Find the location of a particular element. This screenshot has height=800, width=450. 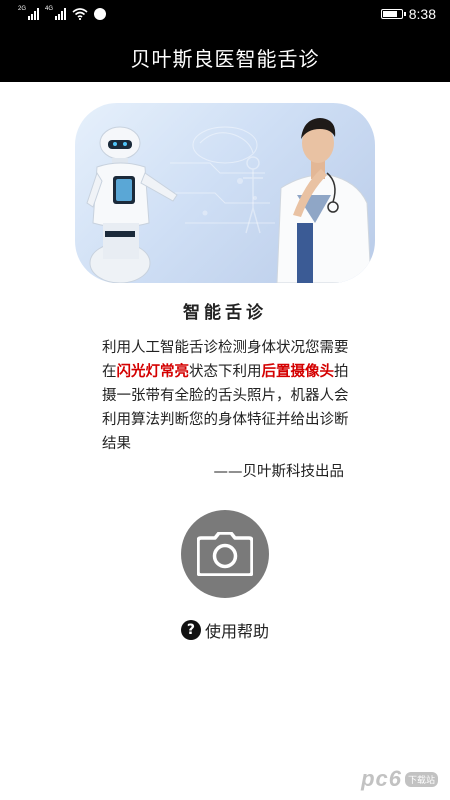

rear-camera-highlight: 后置摄像头 is located at coordinates (298, 372).